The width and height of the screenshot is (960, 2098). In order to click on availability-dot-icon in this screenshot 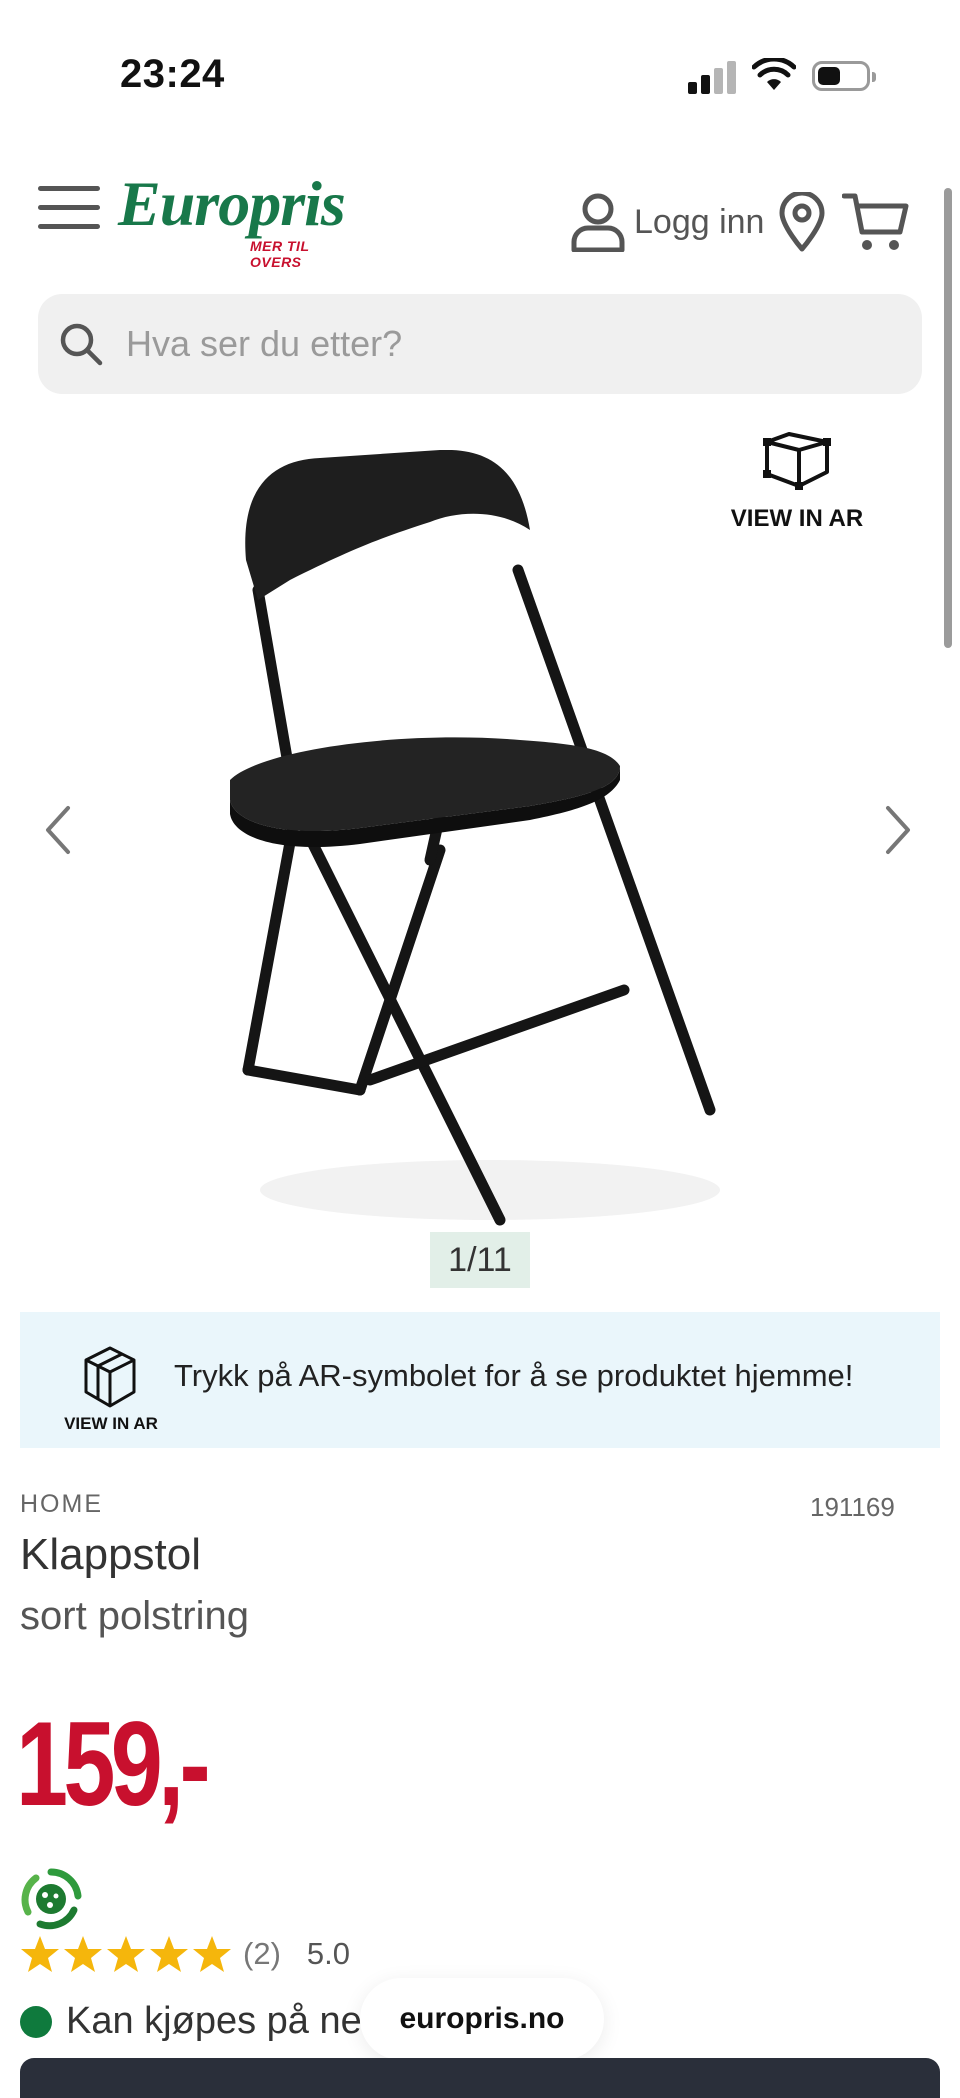, I will do `click(36, 2021)`.